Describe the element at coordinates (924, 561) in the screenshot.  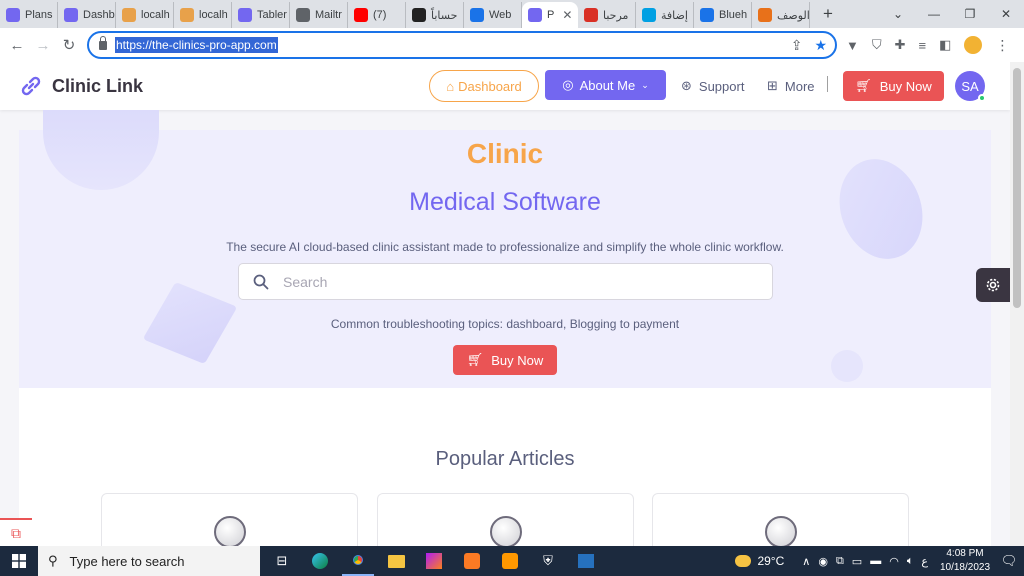
I see `language-indicator: ع` at that location.